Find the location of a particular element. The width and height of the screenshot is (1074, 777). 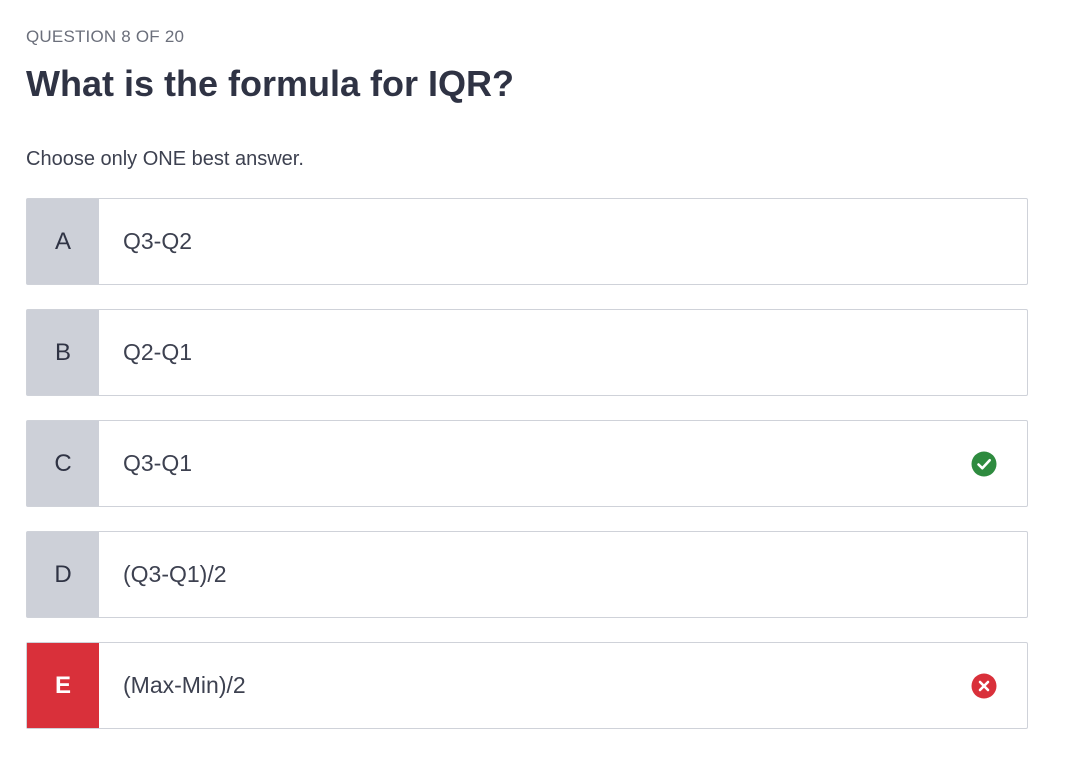

option-text: Q2-Q1 is located at coordinates (158, 352).